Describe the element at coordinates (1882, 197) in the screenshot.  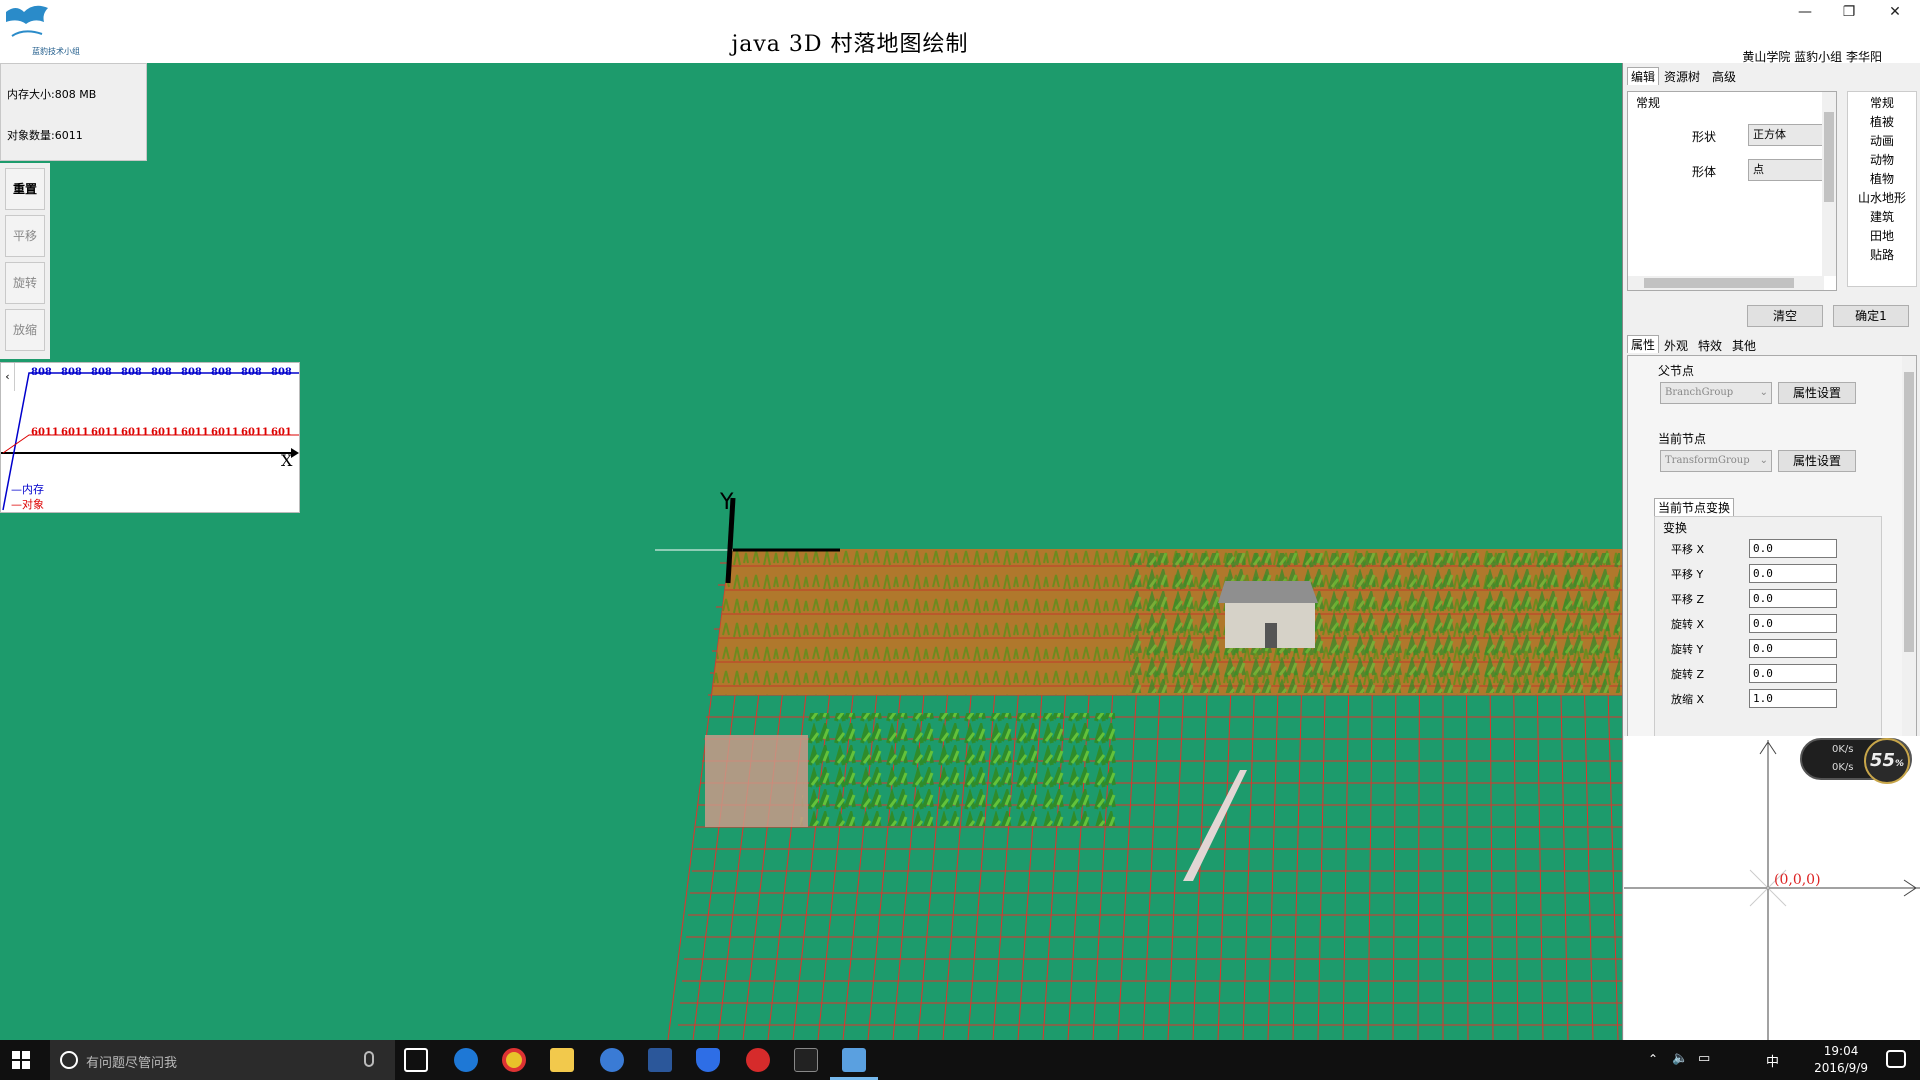
I see `category-item: 山水地形` at that location.